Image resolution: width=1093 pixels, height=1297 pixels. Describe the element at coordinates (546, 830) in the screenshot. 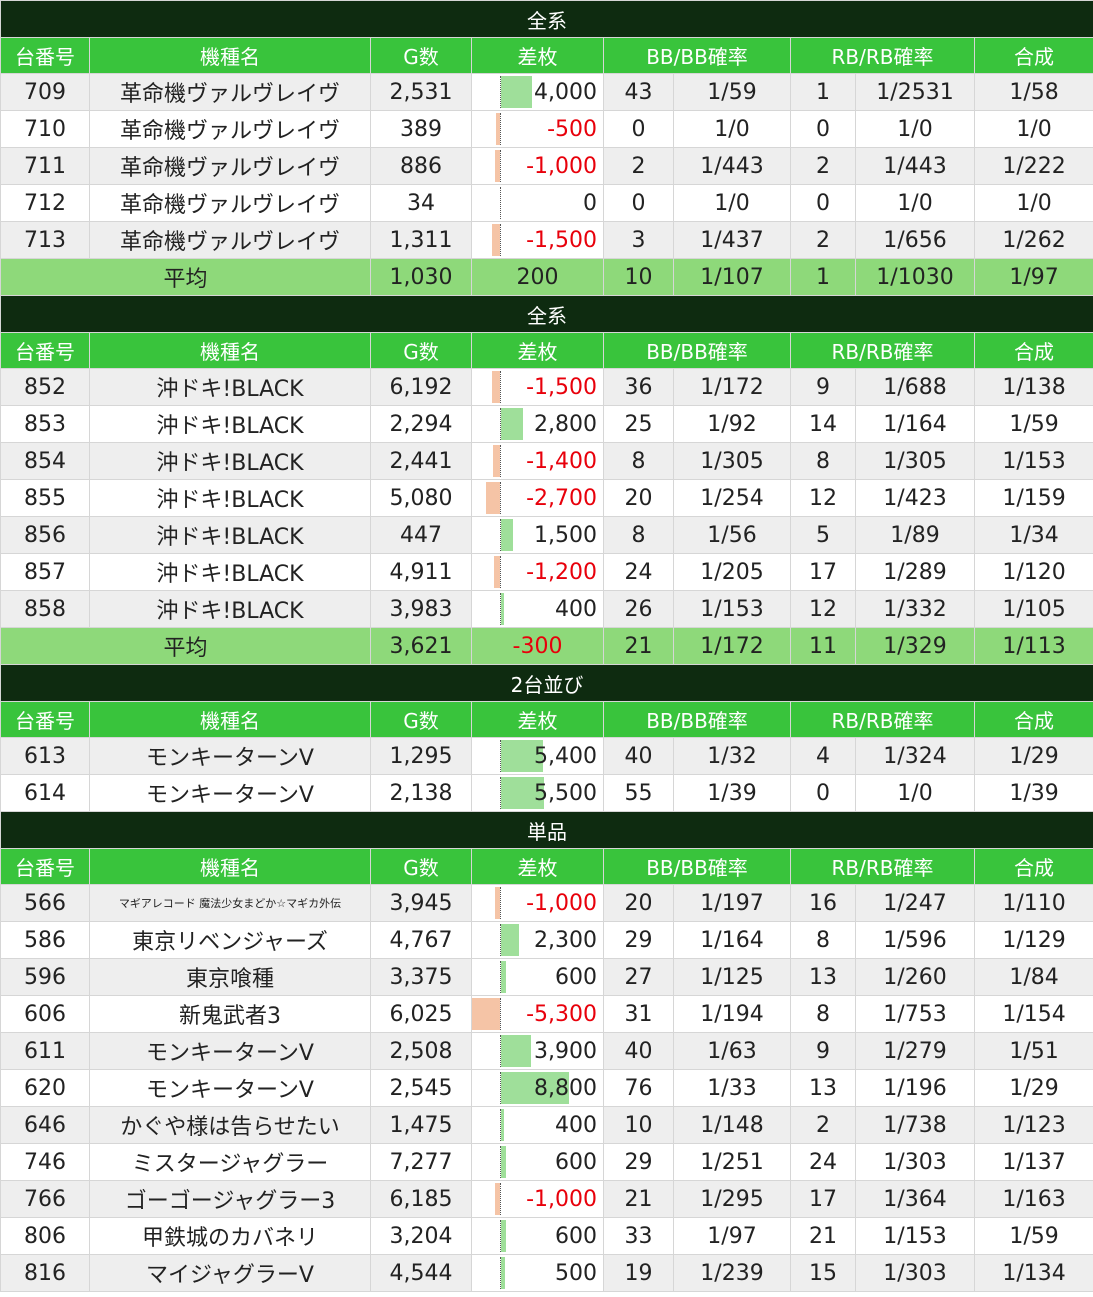

I see `section-title: 単品` at that location.